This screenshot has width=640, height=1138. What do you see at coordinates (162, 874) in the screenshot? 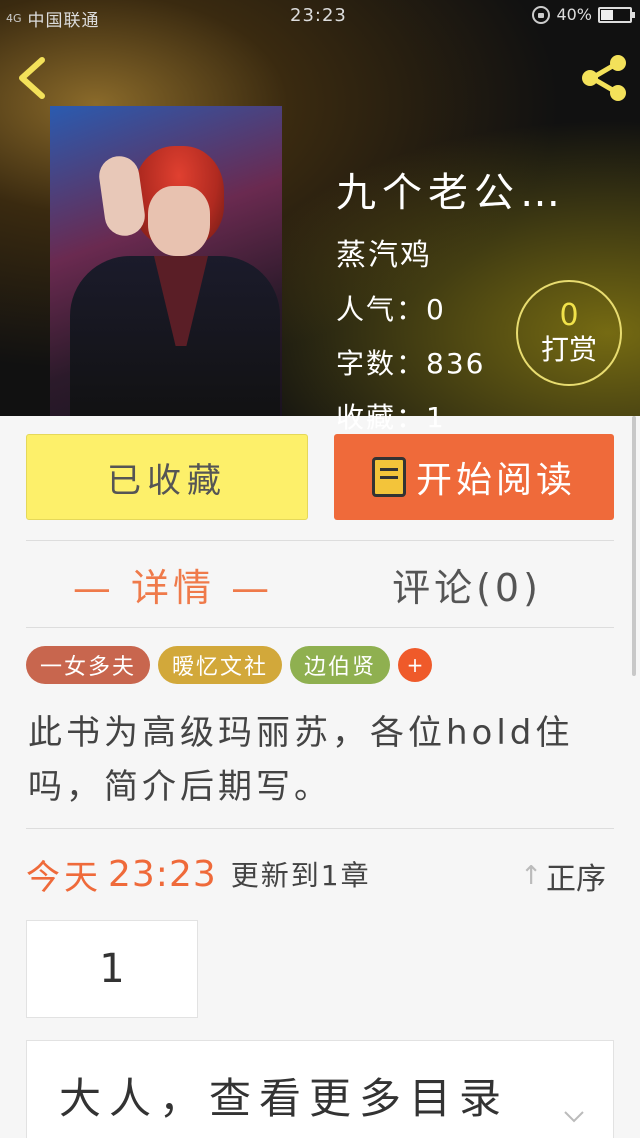
I see `update-time: 23:23` at bounding box center [162, 874].